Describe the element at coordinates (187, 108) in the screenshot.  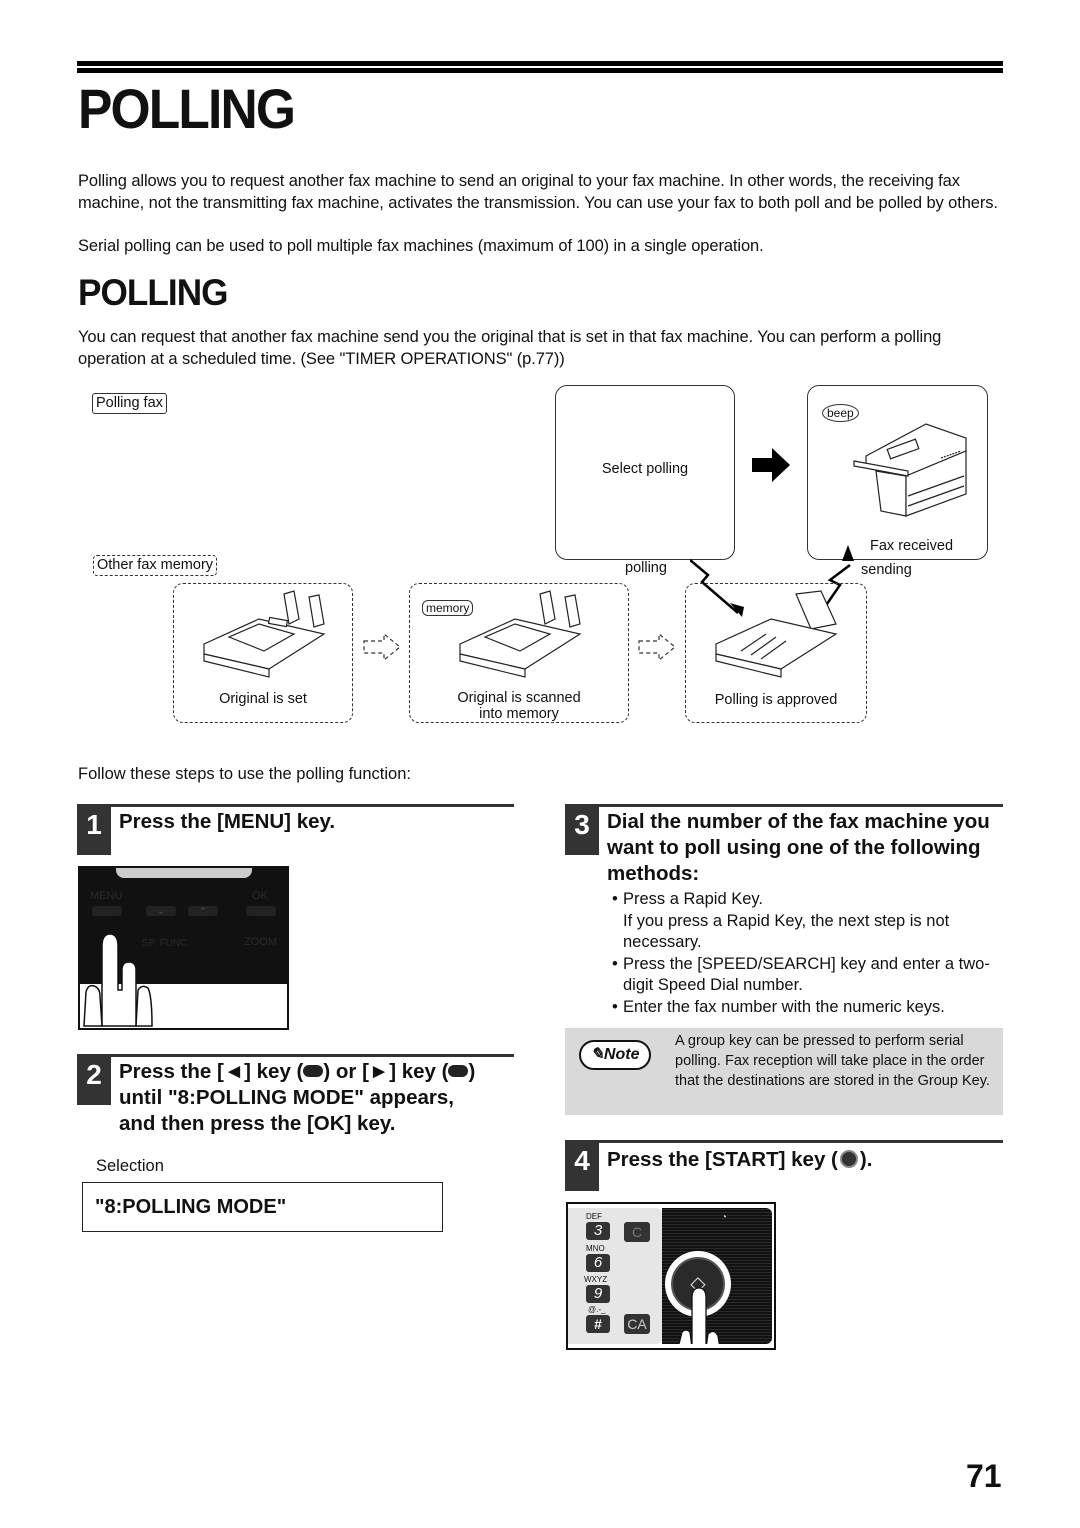
I see `page-title: POLLING` at that location.